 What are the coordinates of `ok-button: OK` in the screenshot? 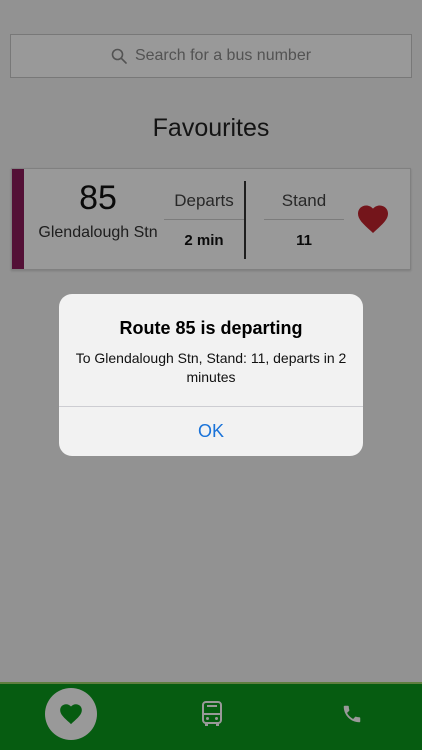 It's located at (211, 431).